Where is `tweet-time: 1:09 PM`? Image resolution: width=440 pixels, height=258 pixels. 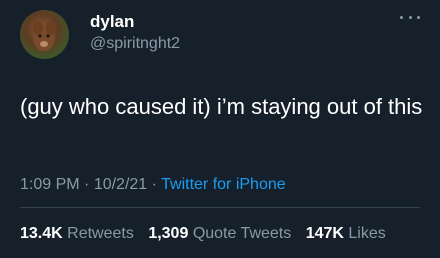 tweet-time: 1:09 PM is located at coordinates (50, 184).